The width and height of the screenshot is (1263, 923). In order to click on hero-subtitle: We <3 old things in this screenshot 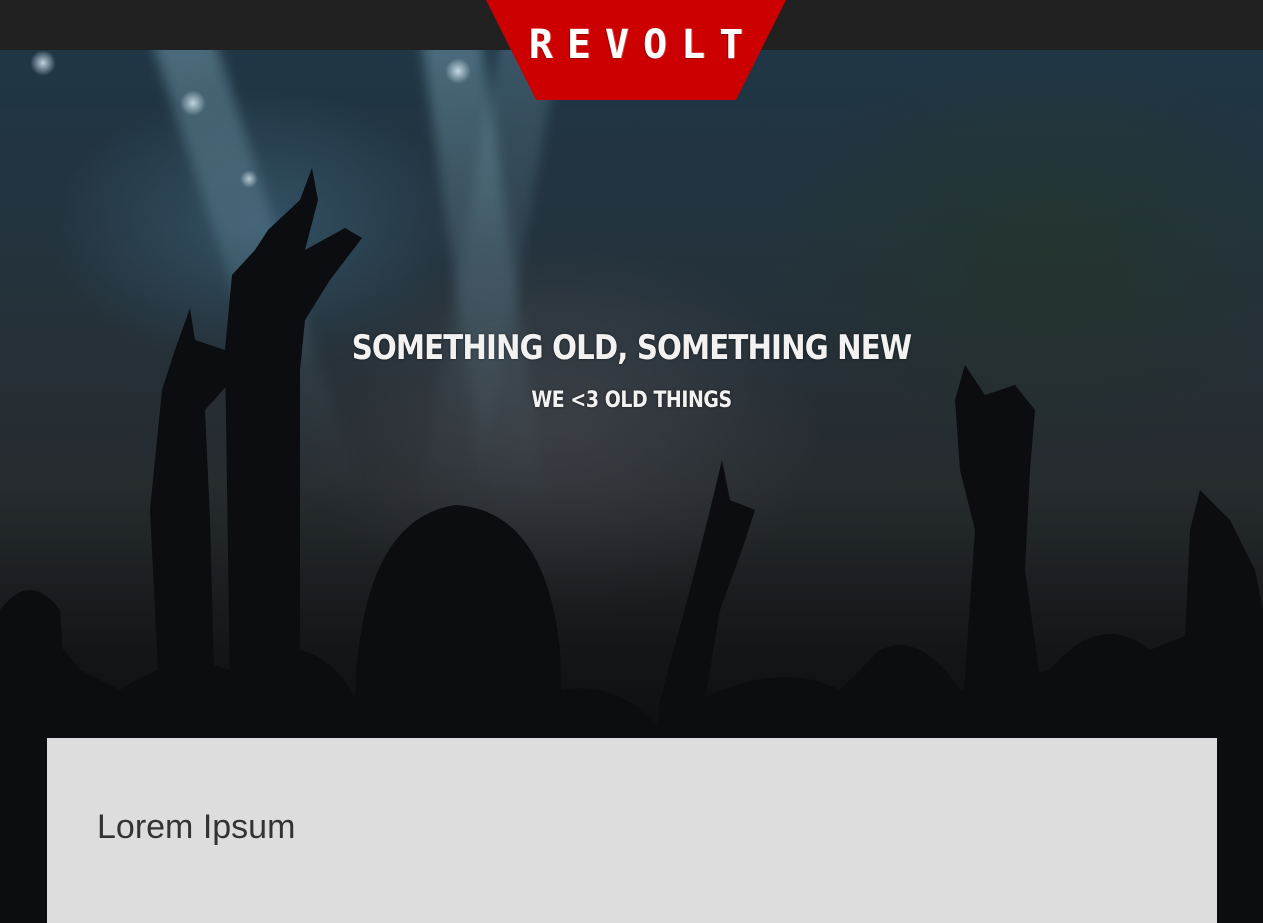, I will do `click(631, 400)`.